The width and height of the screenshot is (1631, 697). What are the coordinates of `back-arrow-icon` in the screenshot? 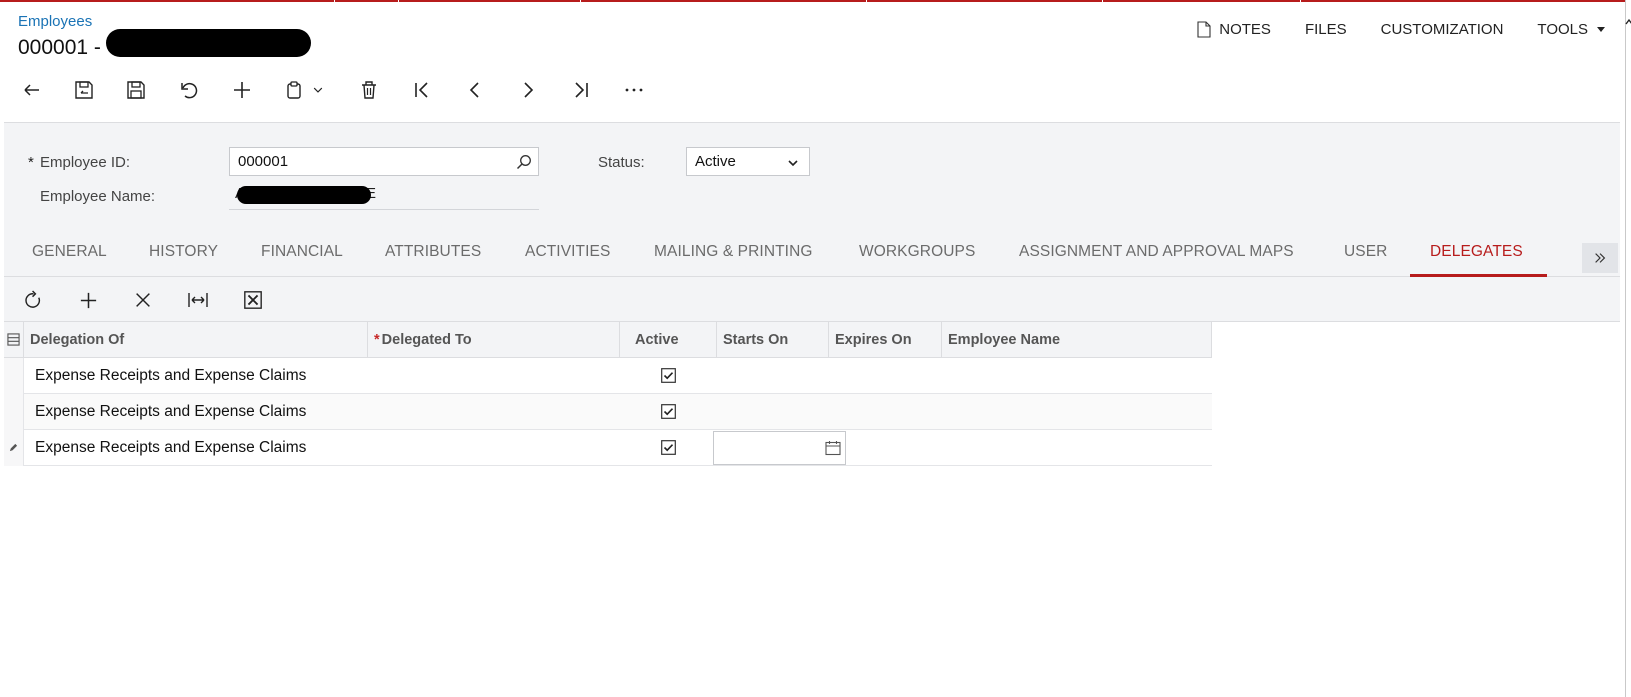 It's located at (31, 90).